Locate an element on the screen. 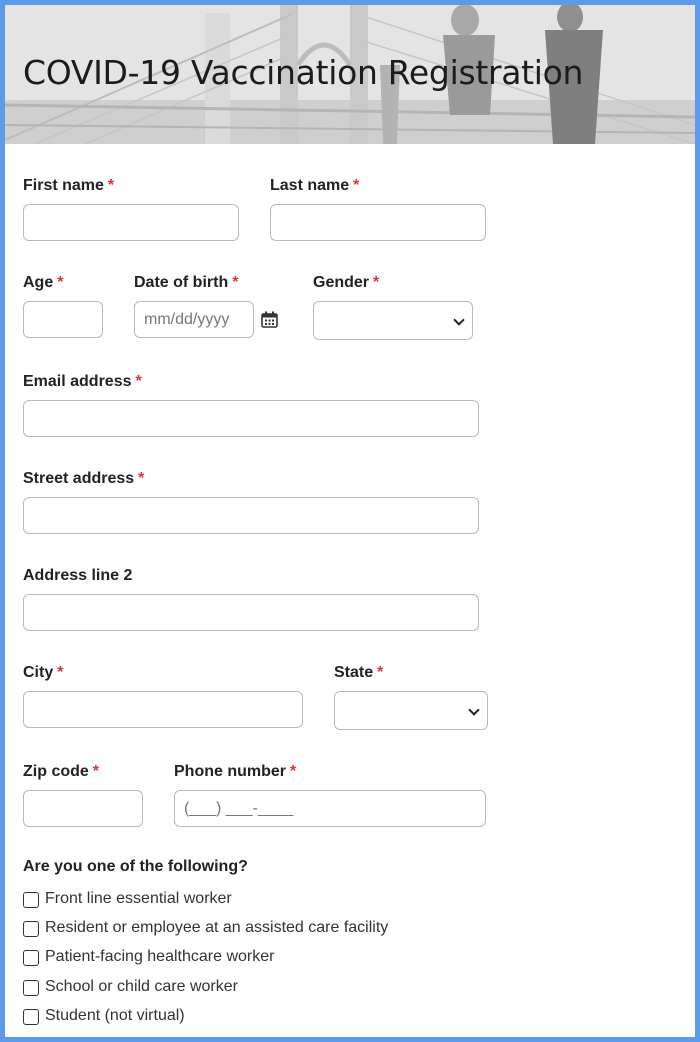  address-line-2-input is located at coordinates (251, 612).